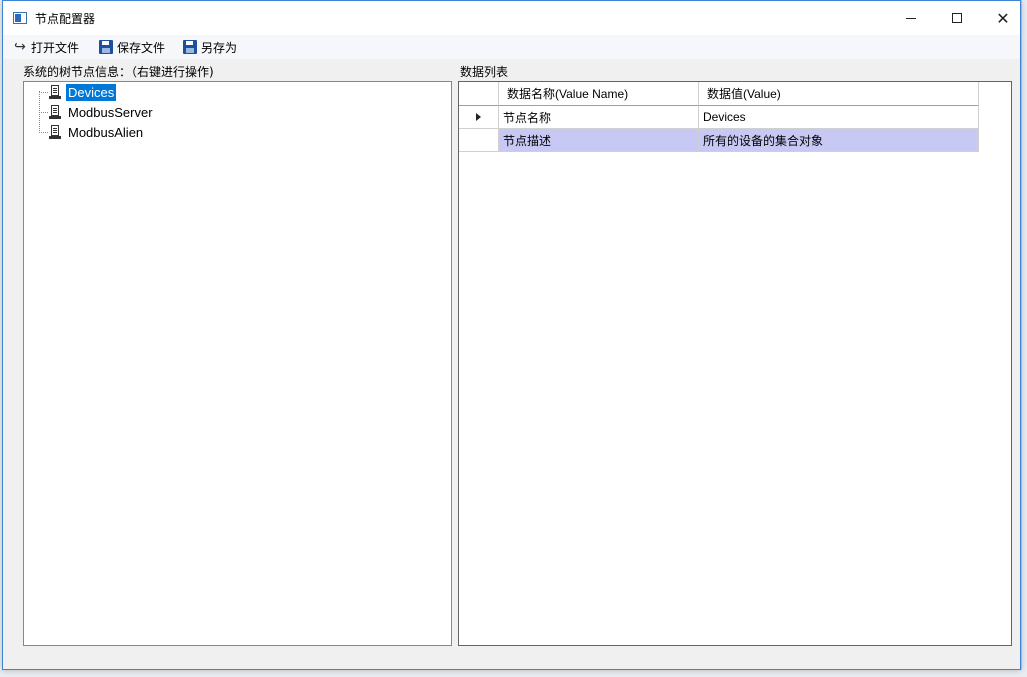 The height and width of the screenshot is (677, 1027). What do you see at coordinates (511, 18) in the screenshot?
I see `title-bar: 节点配置器 ✕` at bounding box center [511, 18].